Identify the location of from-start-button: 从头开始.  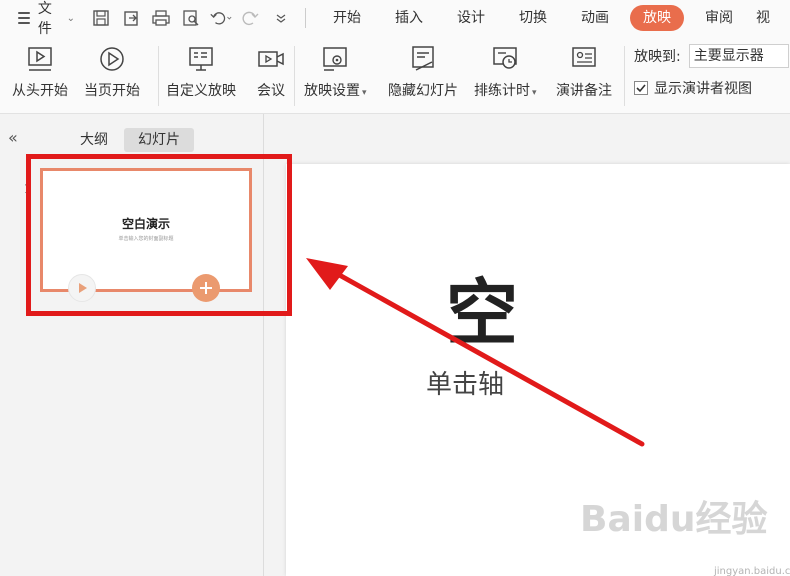
(40, 71).